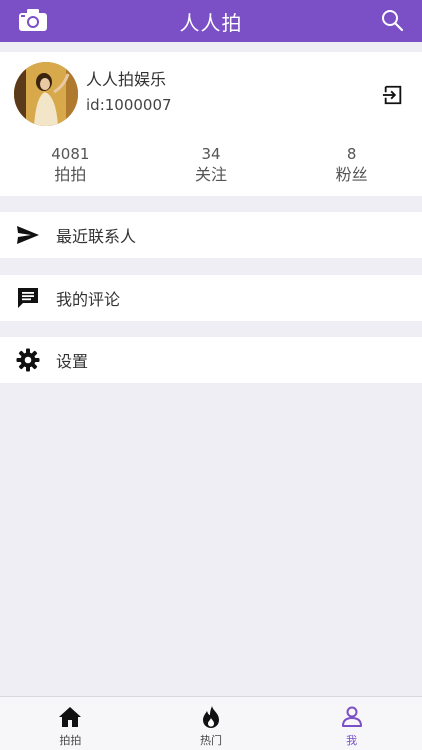 The width and height of the screenshot is (422, 750). I want to click on tab-hot-label: 热门, so click(211, 740).